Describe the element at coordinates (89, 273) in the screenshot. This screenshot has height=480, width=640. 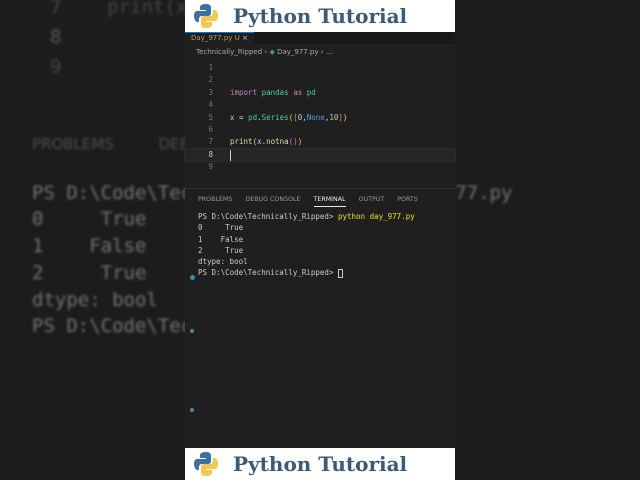
I see `bg-term: 2 True` at that location.